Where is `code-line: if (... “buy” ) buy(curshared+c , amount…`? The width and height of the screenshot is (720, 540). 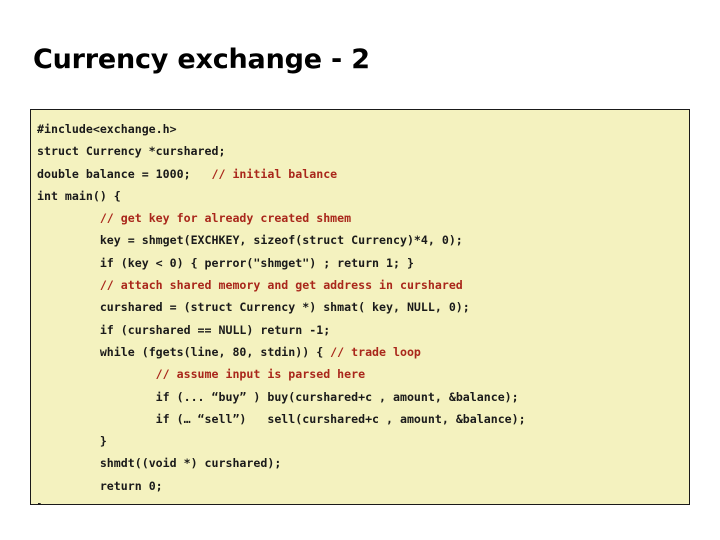
code-line: if (... “buy” ) buy(curshared+c , amount… is located at coordinates (363, 397).